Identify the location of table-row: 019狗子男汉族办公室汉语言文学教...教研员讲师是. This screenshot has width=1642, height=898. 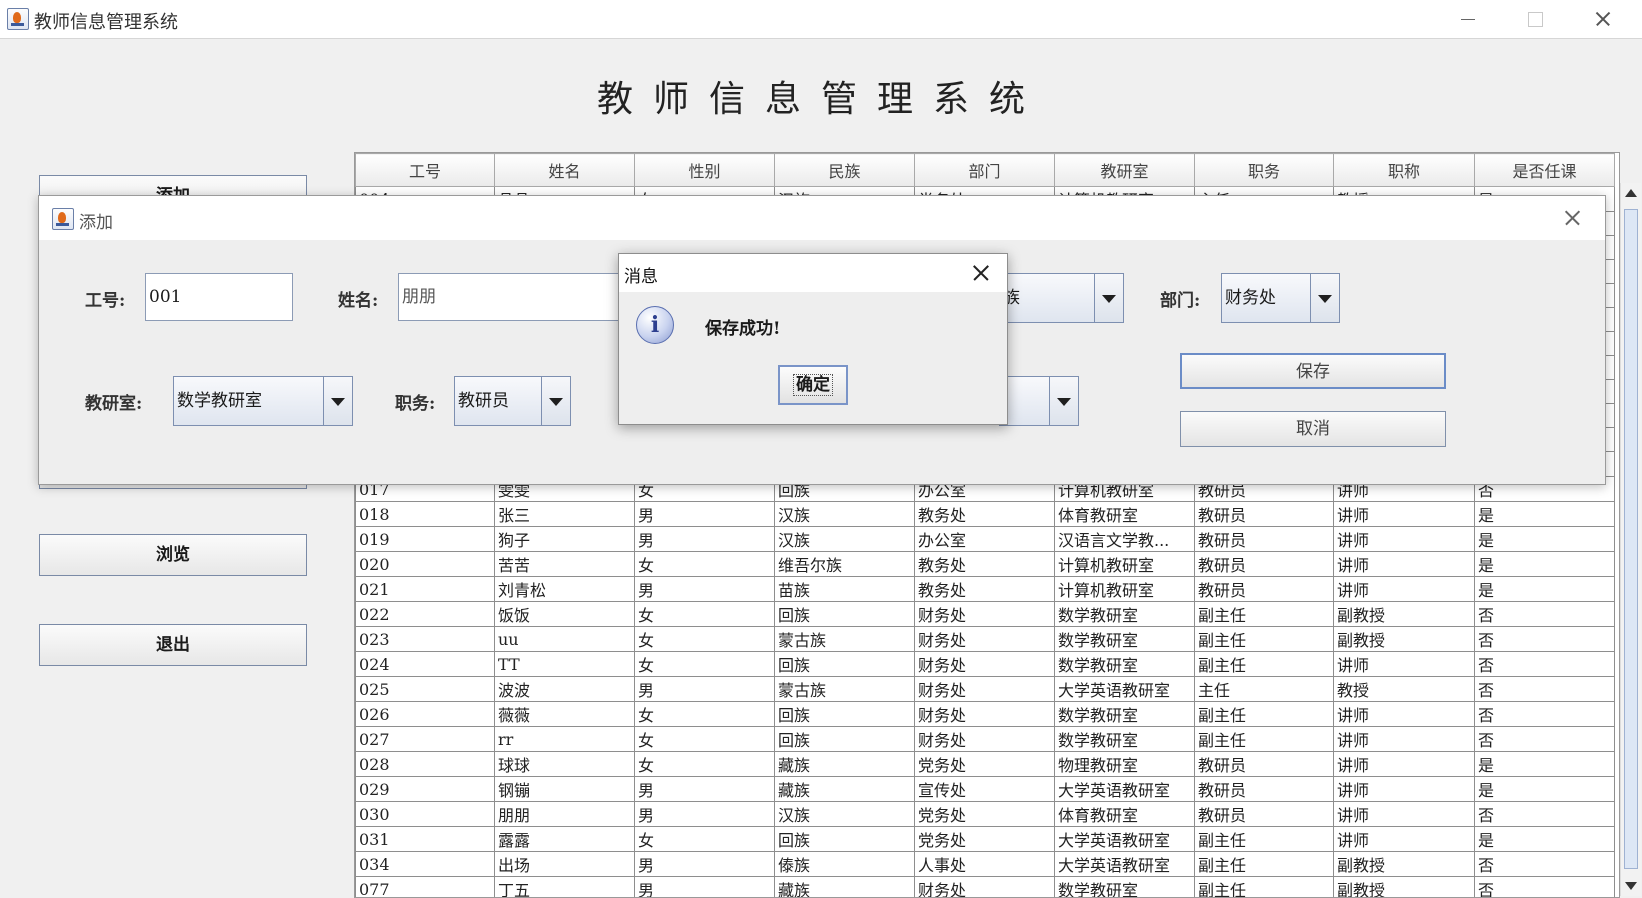
(985, 539).